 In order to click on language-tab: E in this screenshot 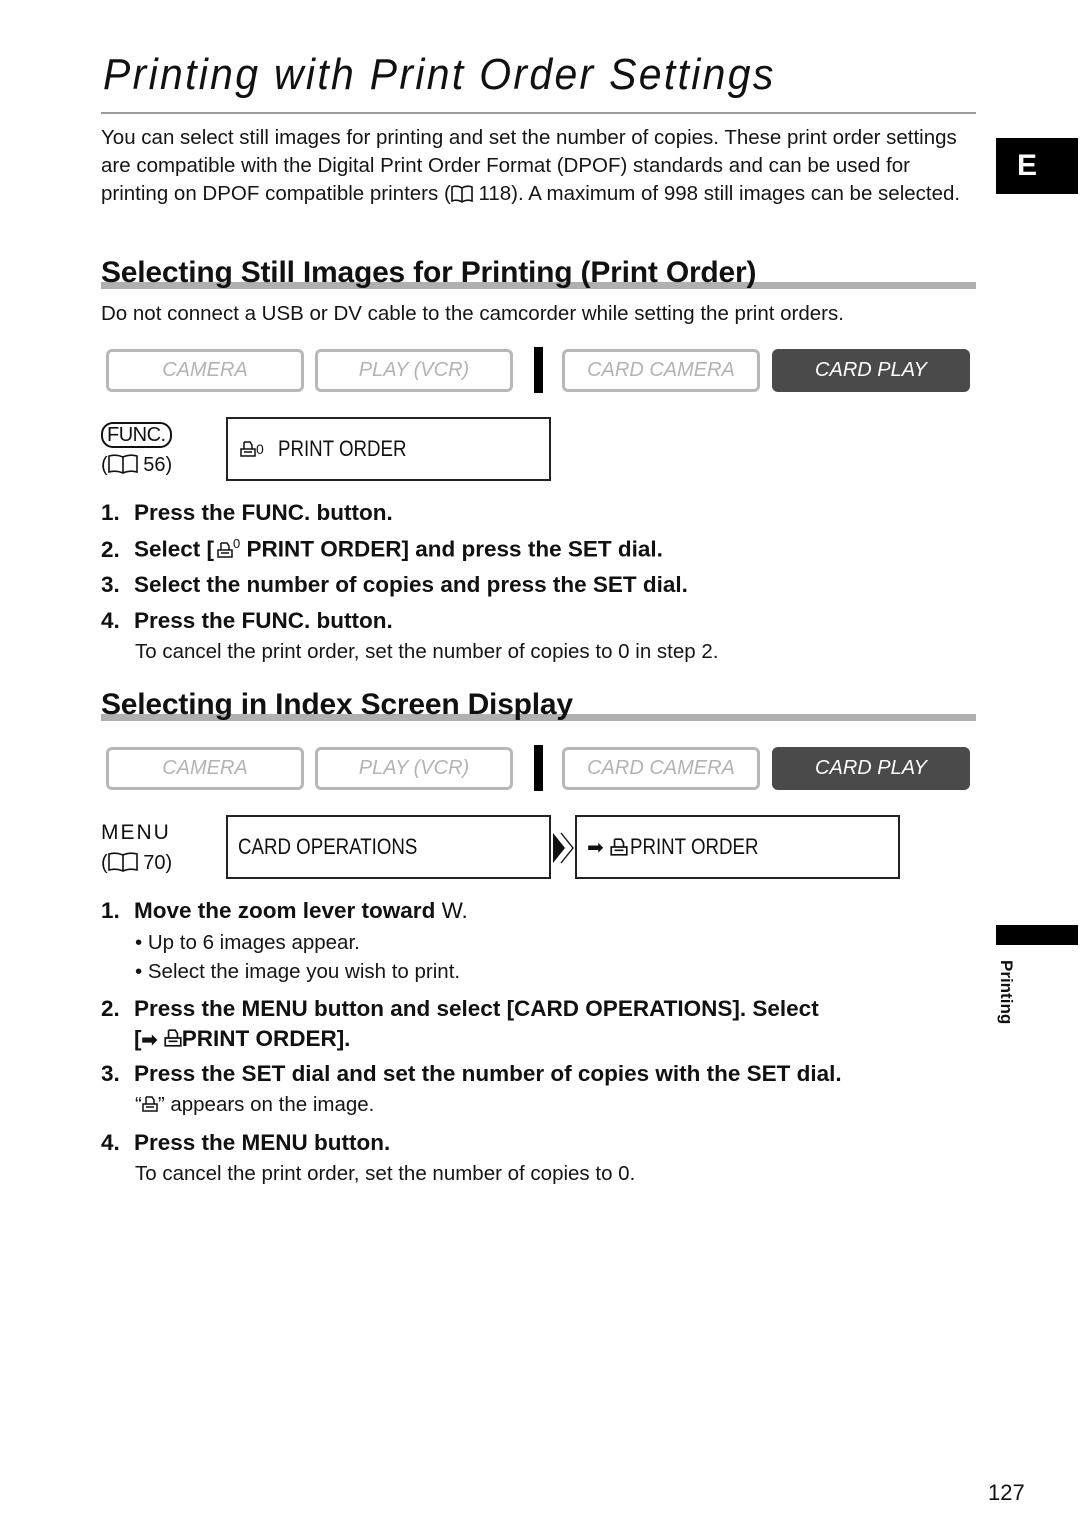, I will do `click(1037, 166)`.